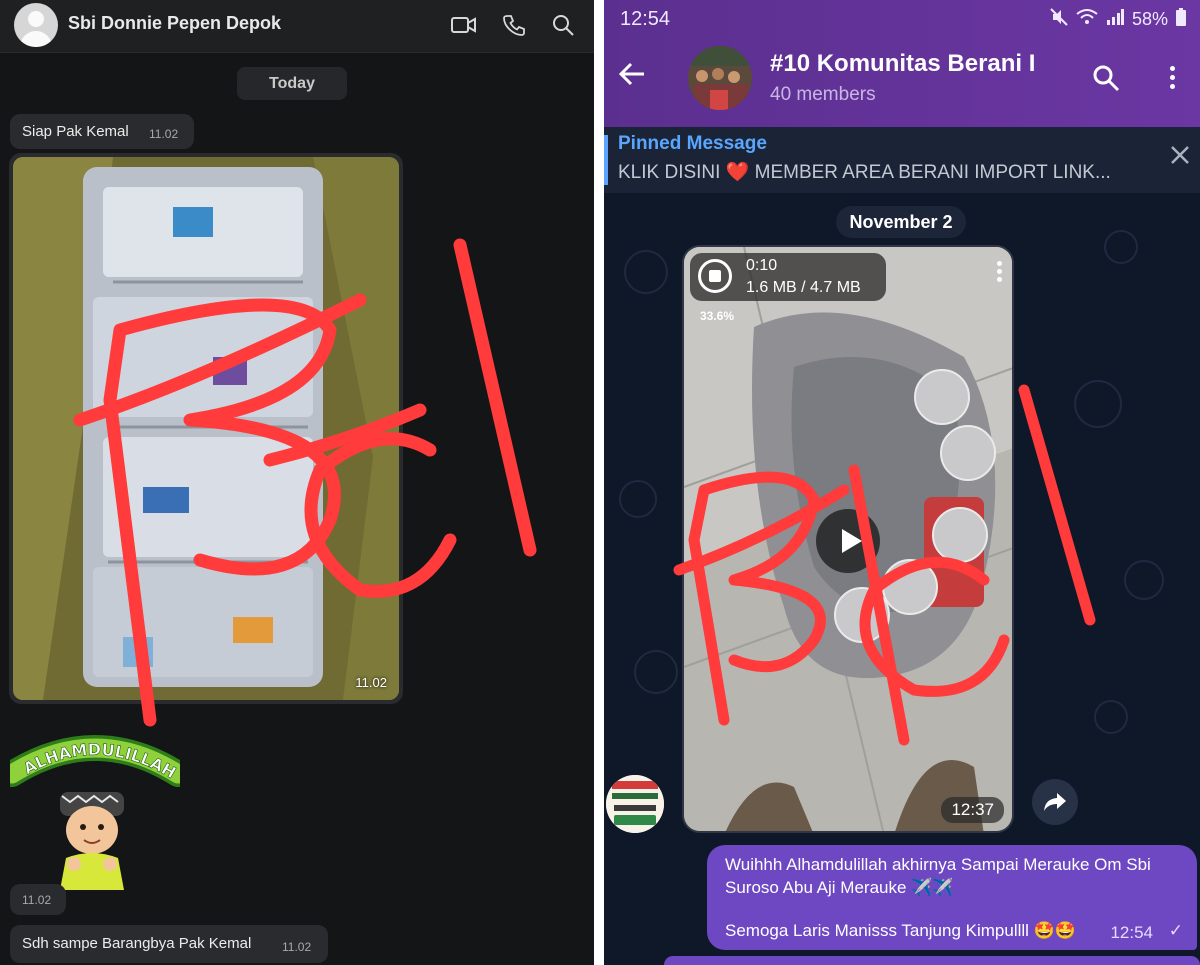 The image size is (1200, 965). What do you see at coordinates (1181, 19) in the screenshot?
I see `battery-icon` at bounding box center [1181, 19].